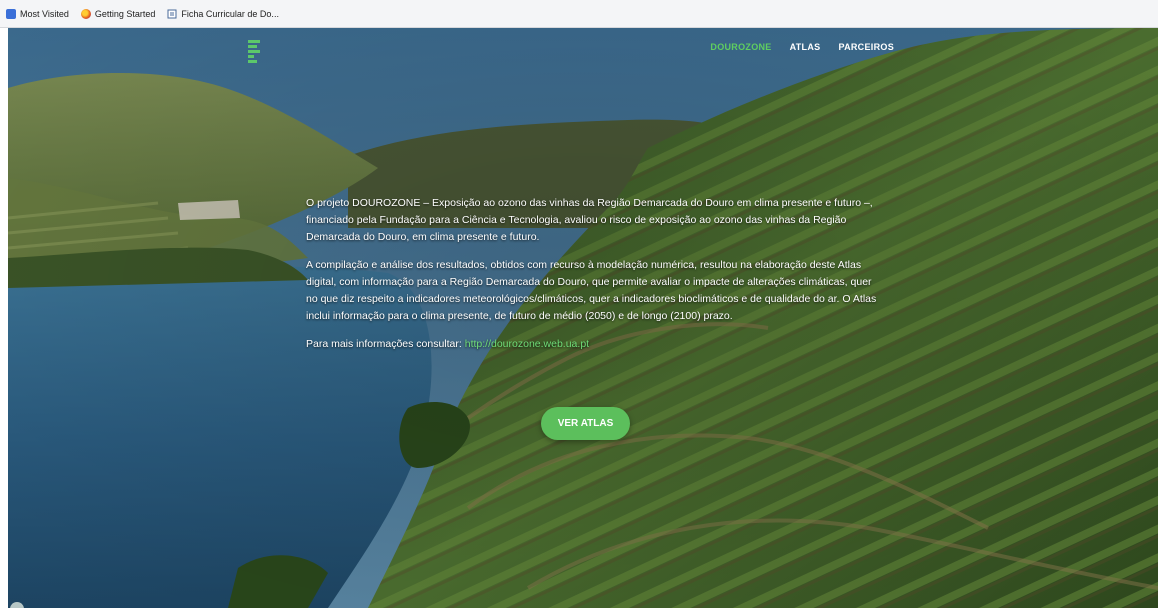  I want to click on bookmark-star-icon, so click(11, 13).